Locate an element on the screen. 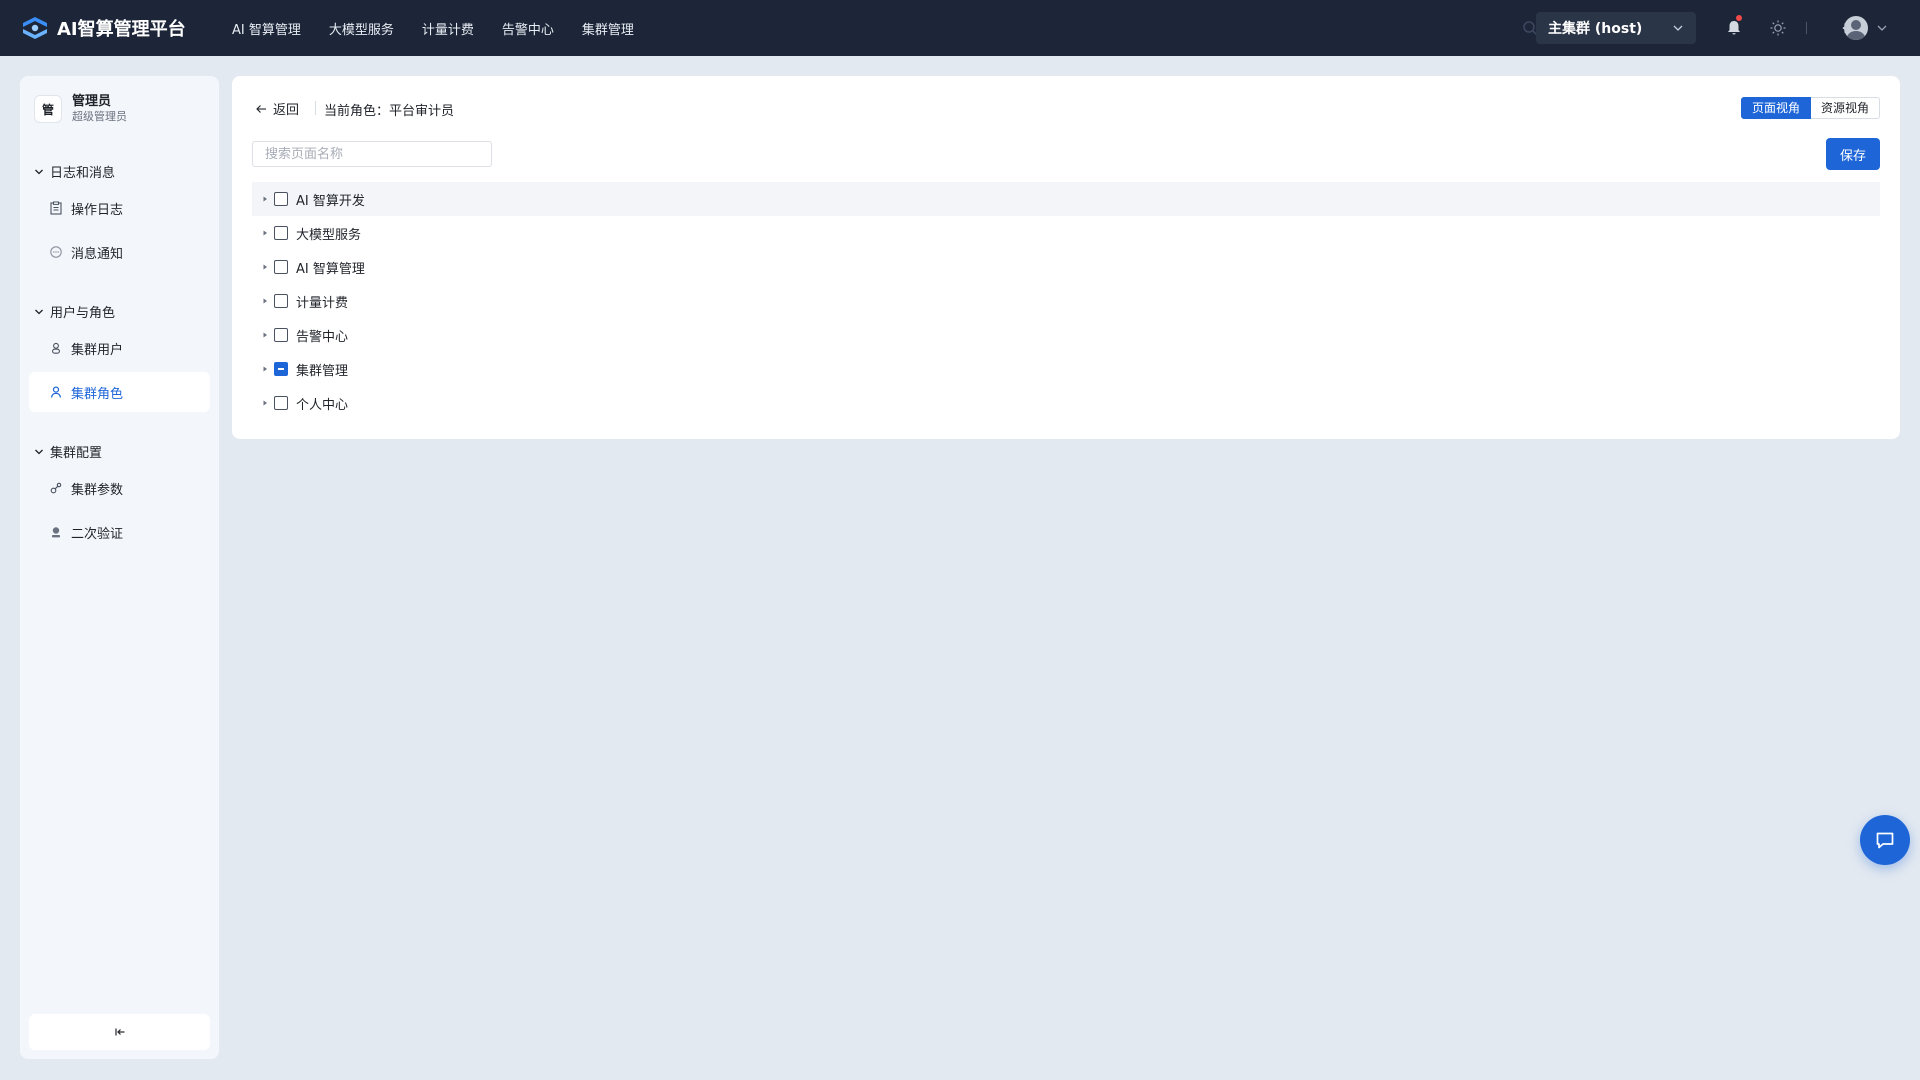 The width and height of the screenshot is (1920, 1080). sidebar-item-label: 集群角色 is located at coordinates (97, 394).